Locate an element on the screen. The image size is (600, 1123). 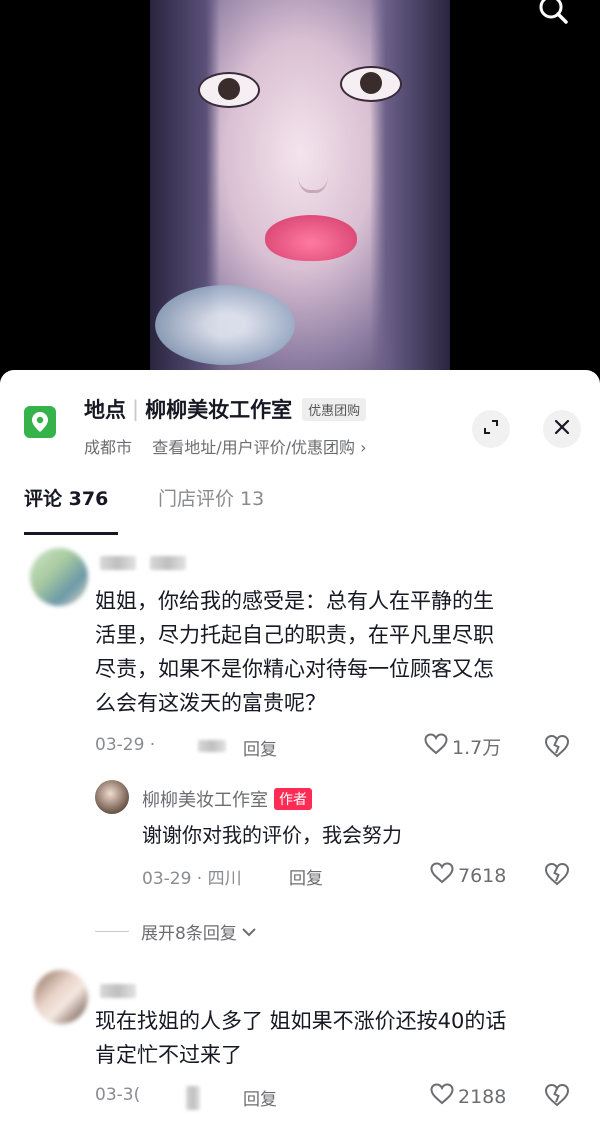
search-icon is located at coordinates (554, 17).